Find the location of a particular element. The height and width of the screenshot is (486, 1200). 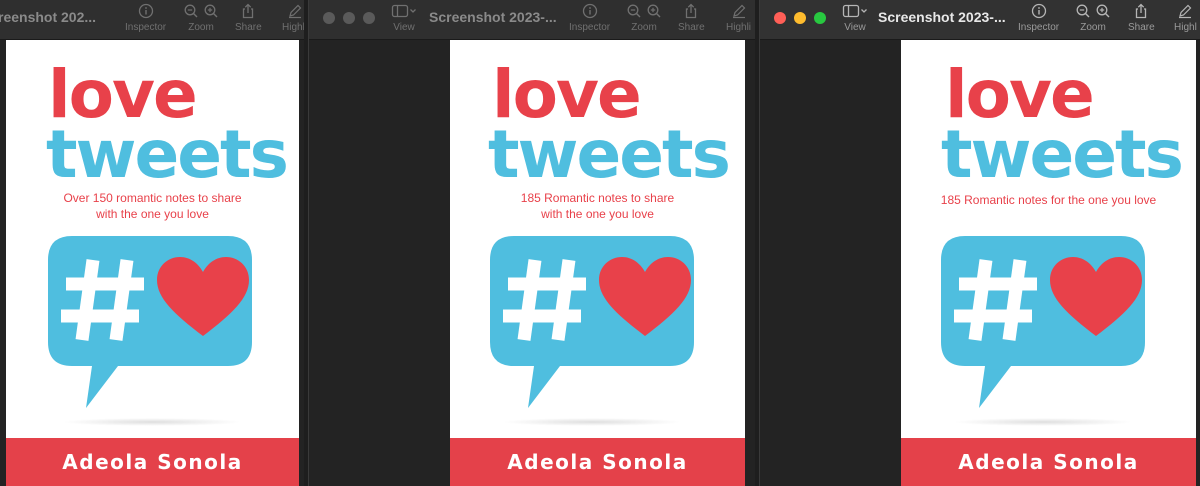

highlight-button: Highl is located at coordinates (1185, 18).